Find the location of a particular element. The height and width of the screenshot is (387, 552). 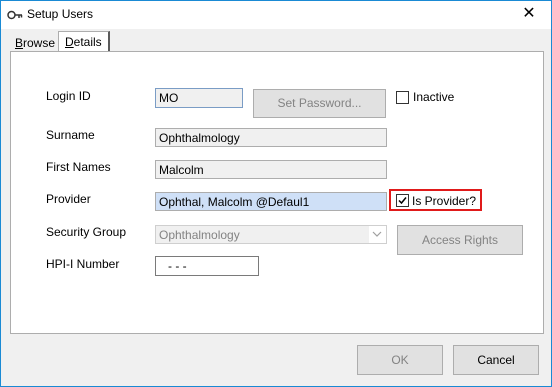

provider-field: Ophthal, Malcolm @Defaul1 is located at coordinates (271, 201).